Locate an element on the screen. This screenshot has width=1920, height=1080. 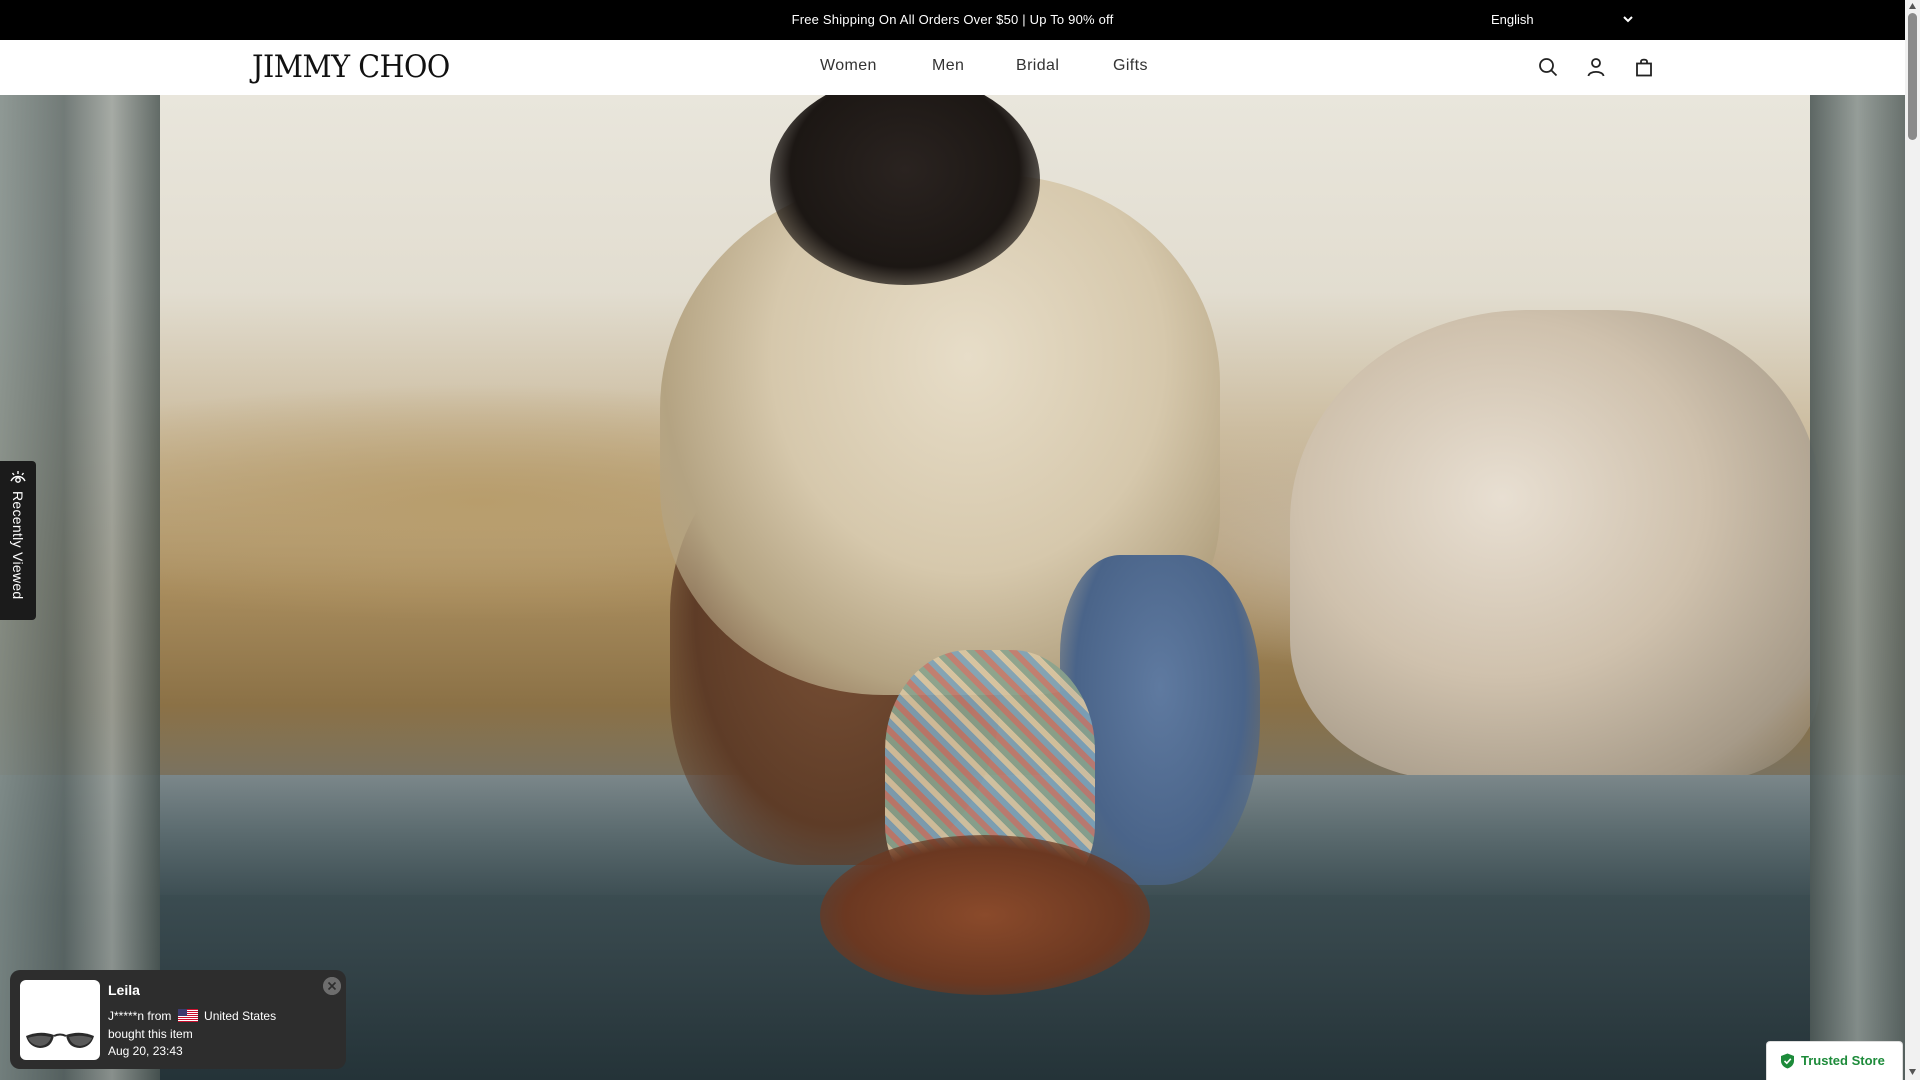
trusted-store-badge: Trusted Store is located at coordinates (1834, 1060).